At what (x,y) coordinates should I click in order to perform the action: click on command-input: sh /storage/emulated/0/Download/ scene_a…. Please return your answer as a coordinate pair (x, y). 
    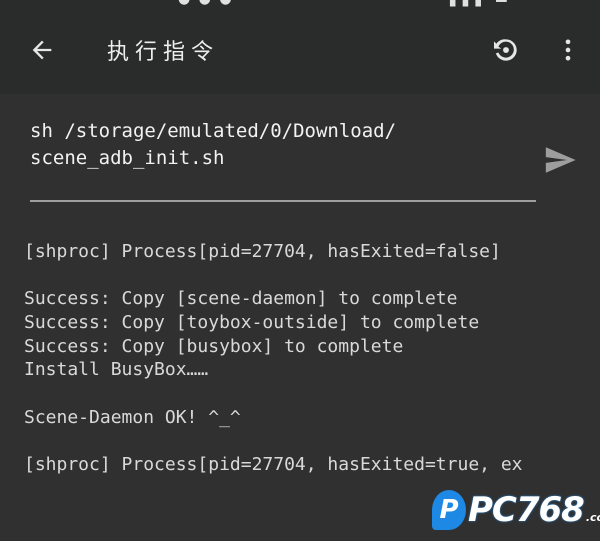
    Looking at the image, I should click on (280, 145).